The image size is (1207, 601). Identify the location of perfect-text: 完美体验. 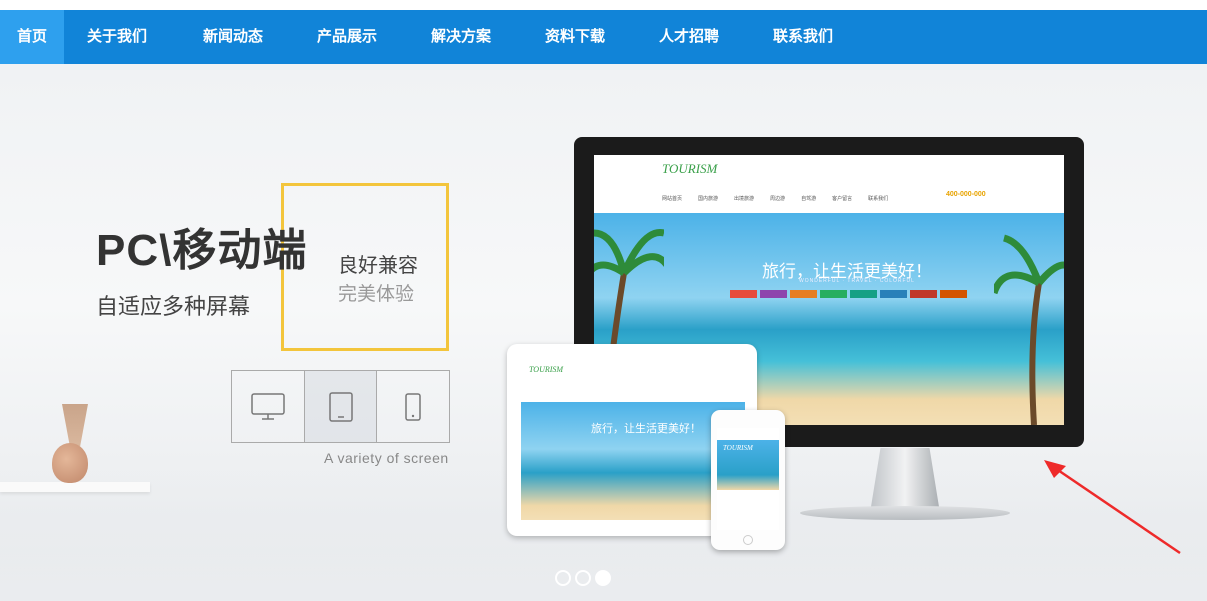
(376, 294).